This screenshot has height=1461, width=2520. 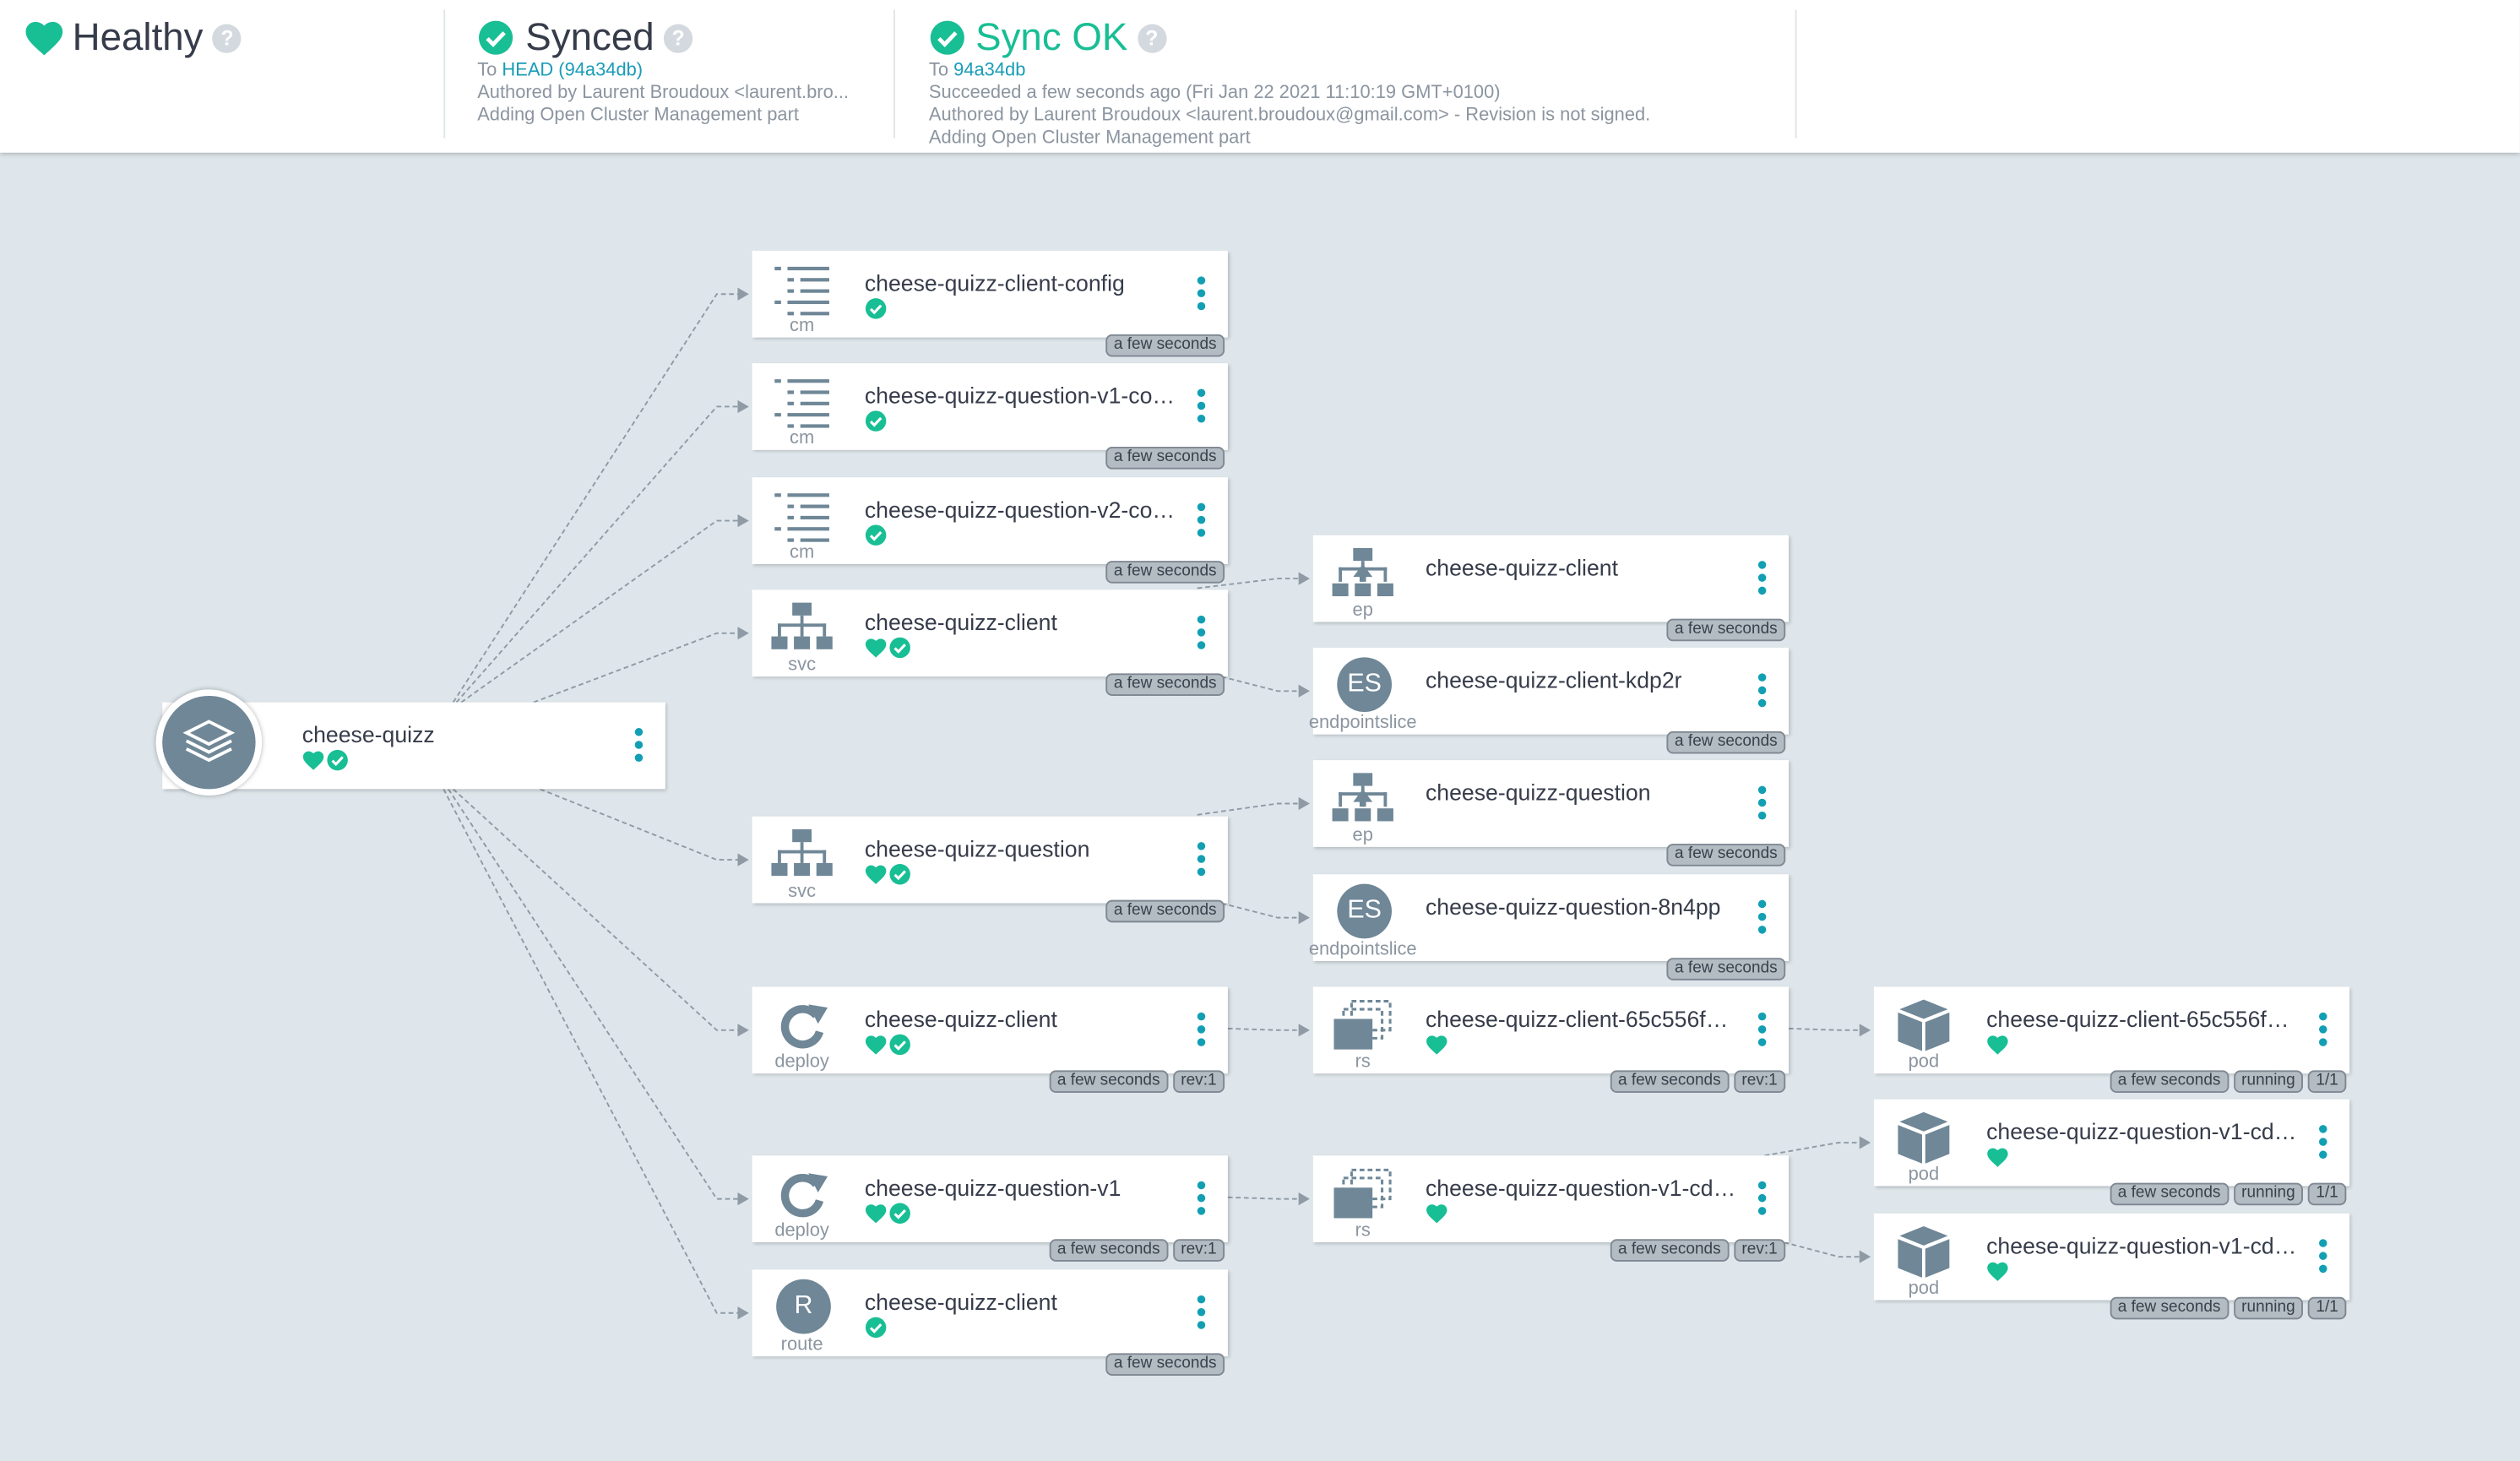 I want to click on app-icon-badge, so click(x=209, y=742).